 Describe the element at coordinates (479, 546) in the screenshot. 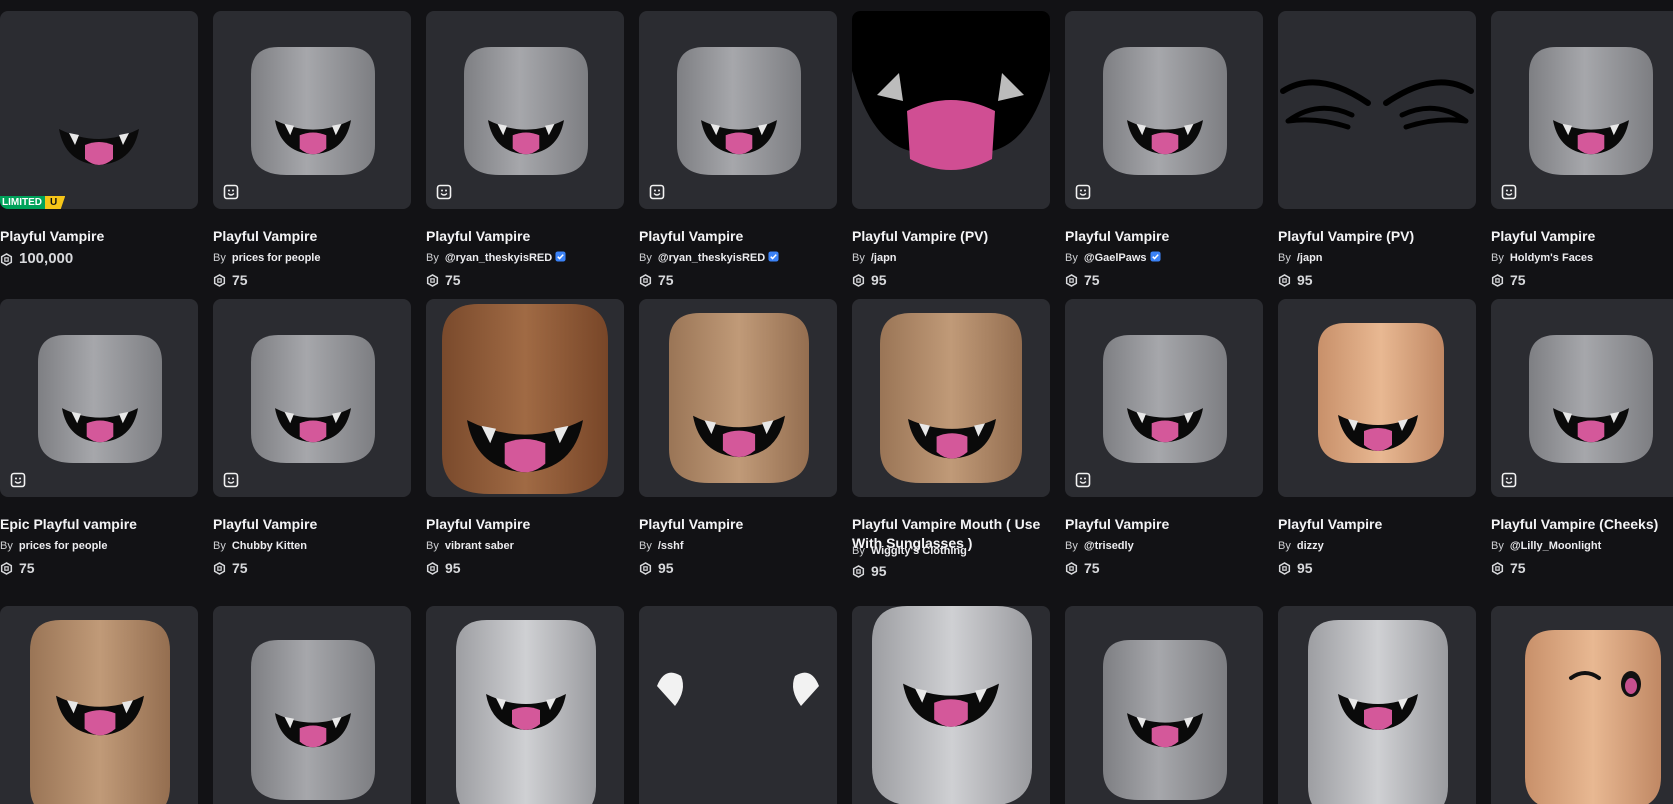

I see `creator-name-link: vibrant saber` at that location.